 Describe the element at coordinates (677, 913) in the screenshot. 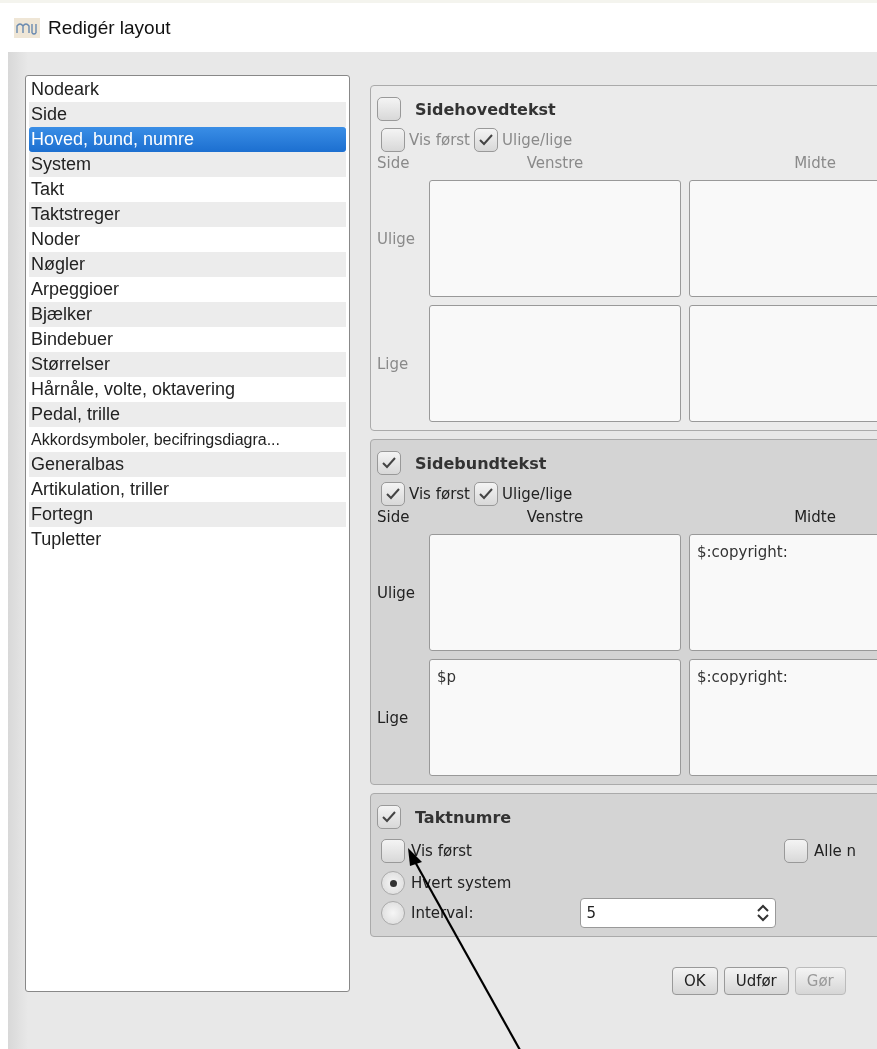

I see `spin-box: 5` at that location.